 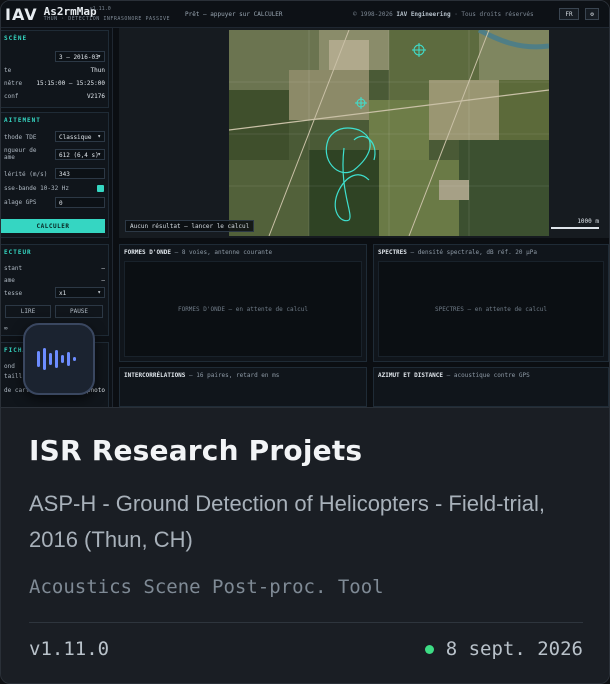 I want to click on site-value: Thun, so click(x=97, y=70).